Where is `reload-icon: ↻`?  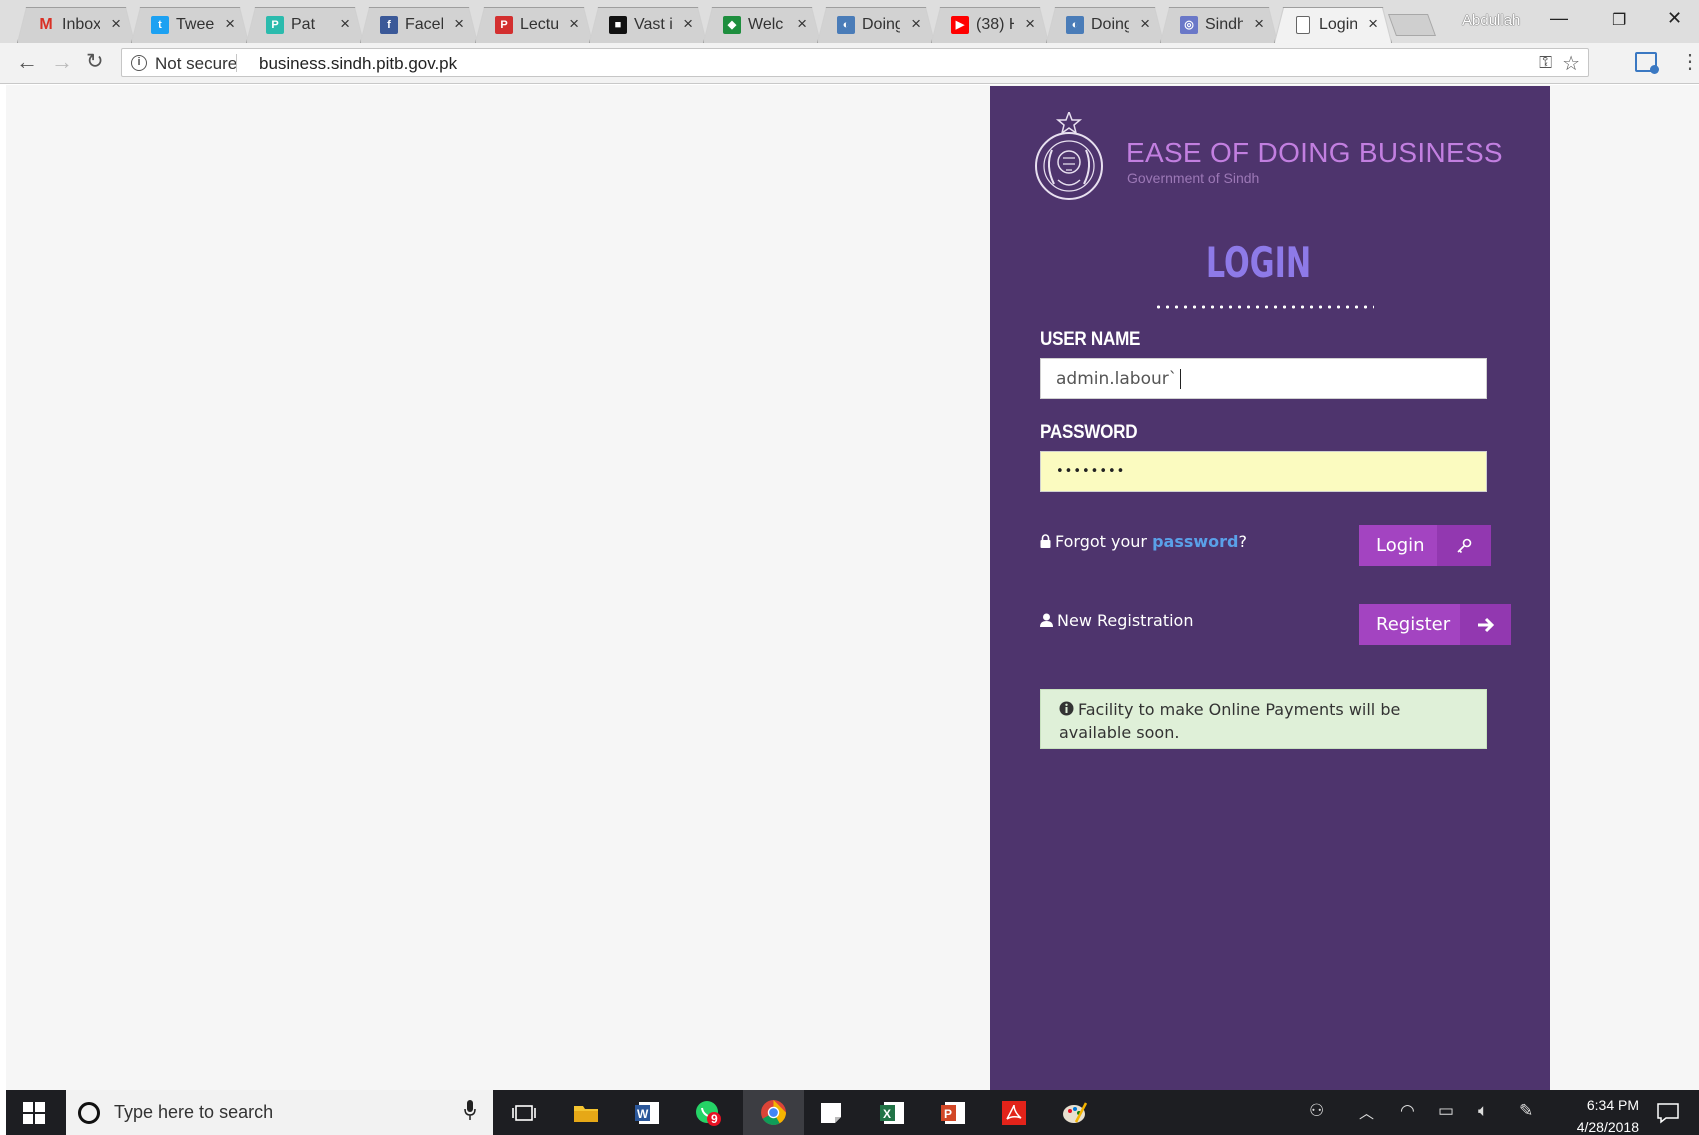
reload-icon: ↻ is located at coordinates (95, 61).